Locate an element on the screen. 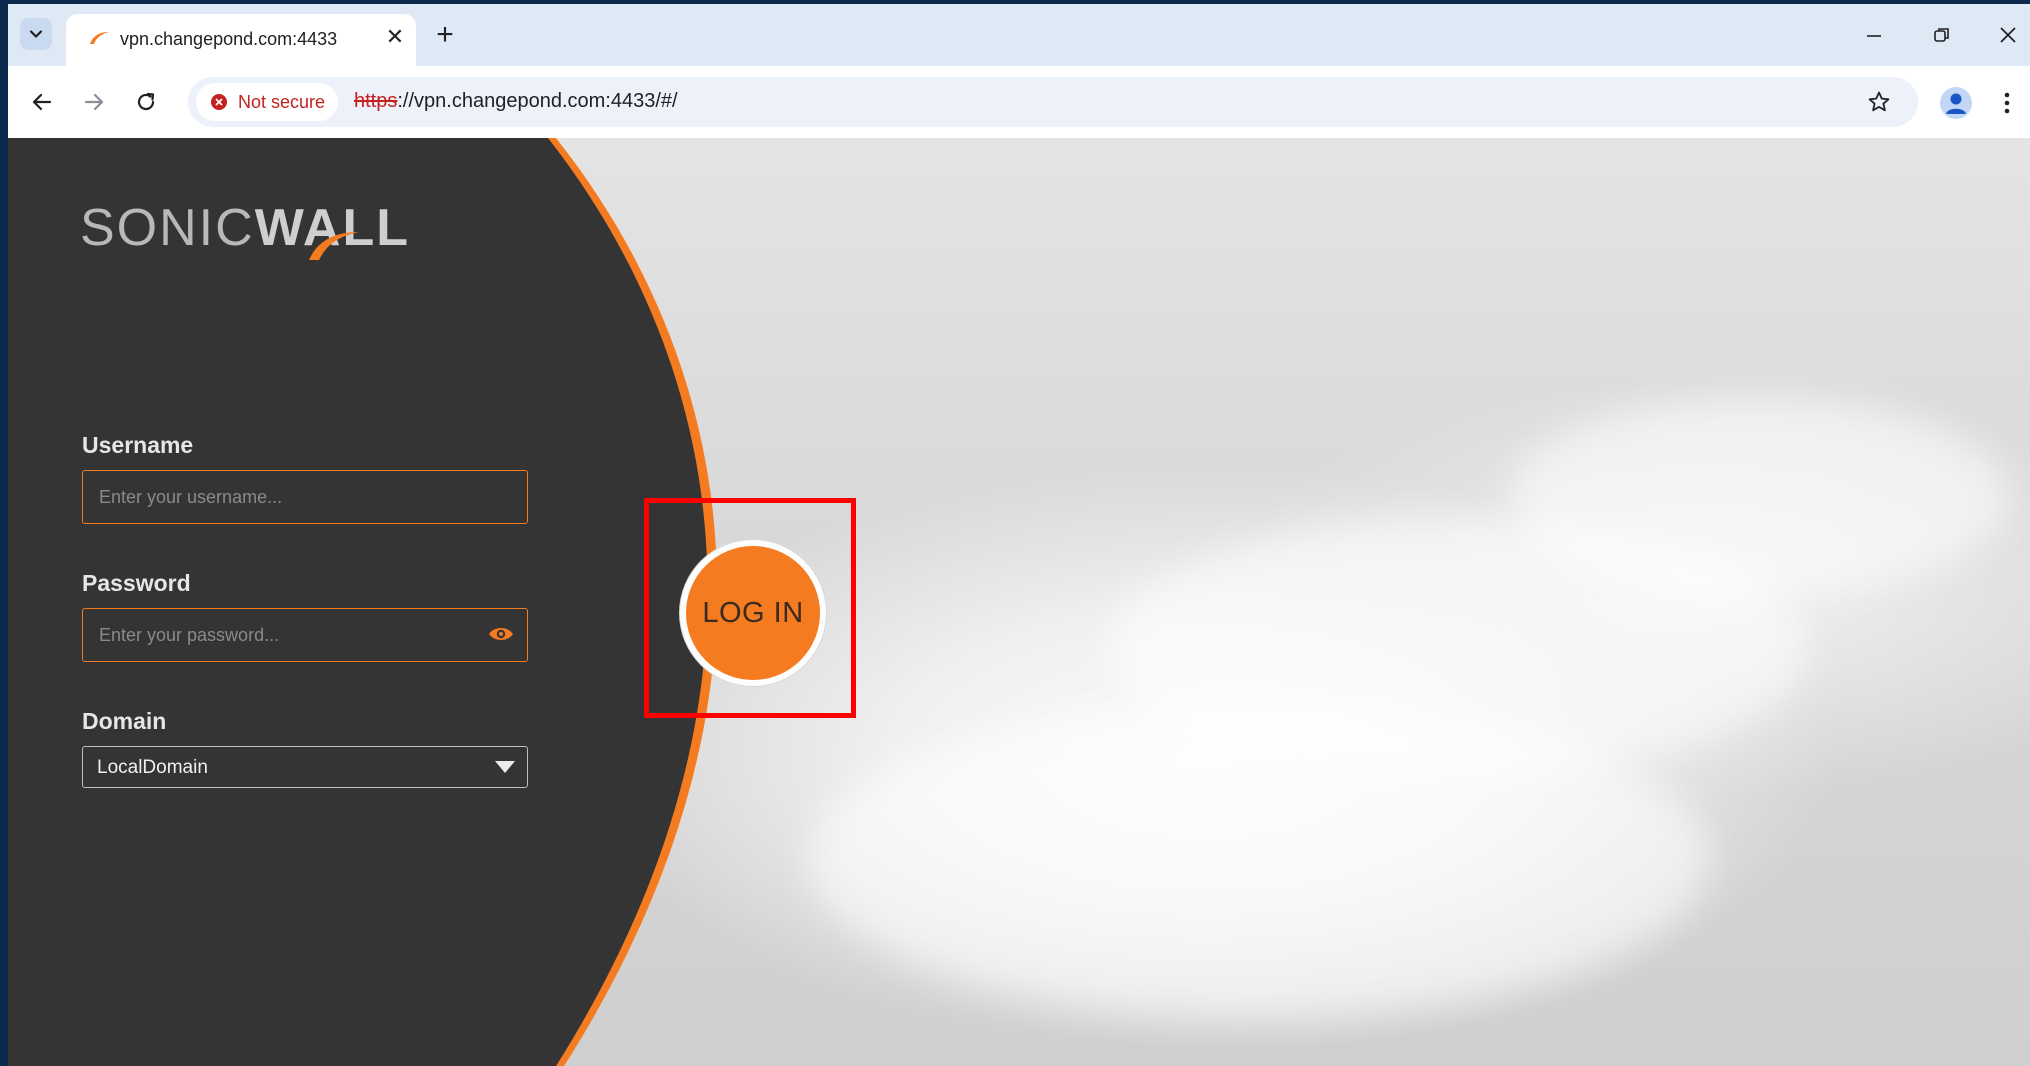 Image resolution: width=2030 pixels, height=1066 pixels. caret-down-icon is located at coordinates (505, 767).